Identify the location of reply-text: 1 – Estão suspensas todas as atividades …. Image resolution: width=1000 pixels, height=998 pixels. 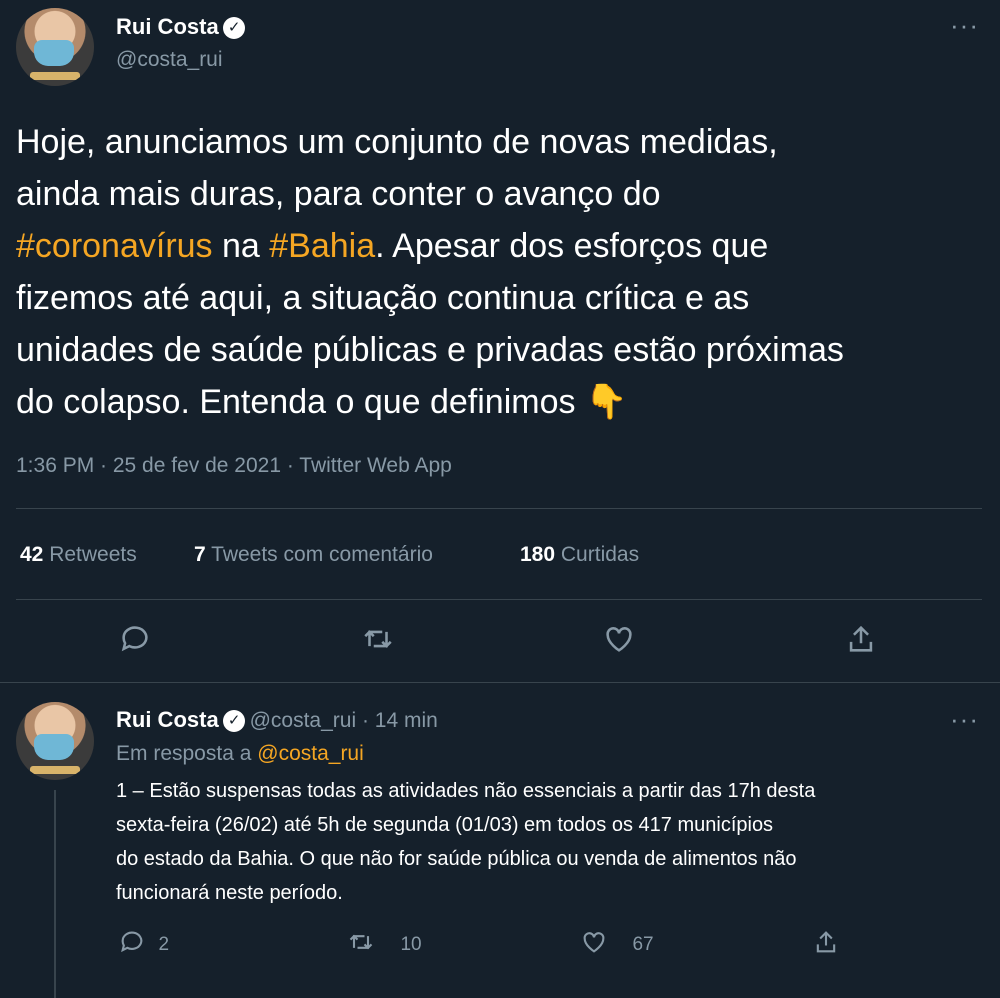
(556, 842).